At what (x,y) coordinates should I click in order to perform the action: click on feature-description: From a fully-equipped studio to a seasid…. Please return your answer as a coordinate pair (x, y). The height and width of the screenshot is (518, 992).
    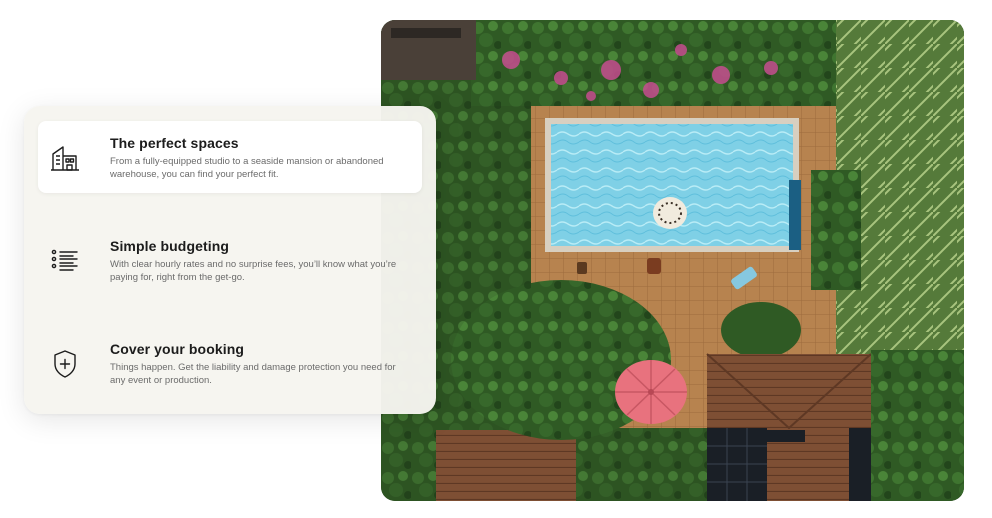
    Looking at the image, I should click on (247, 168).